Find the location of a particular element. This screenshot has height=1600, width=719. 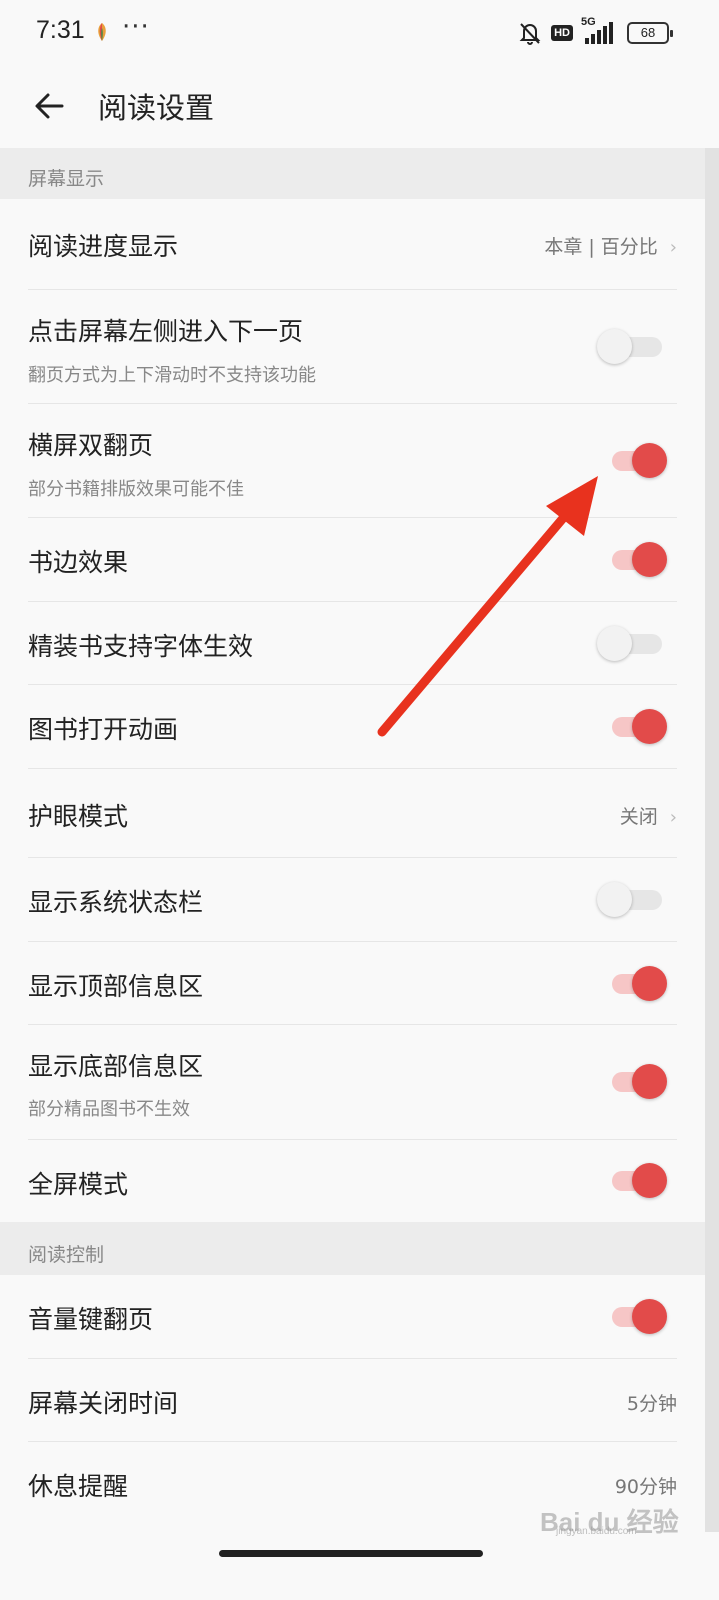

gesture-bar: Bai du 经验 jingyan.baidu.com is located at coordinates (359, 1553).